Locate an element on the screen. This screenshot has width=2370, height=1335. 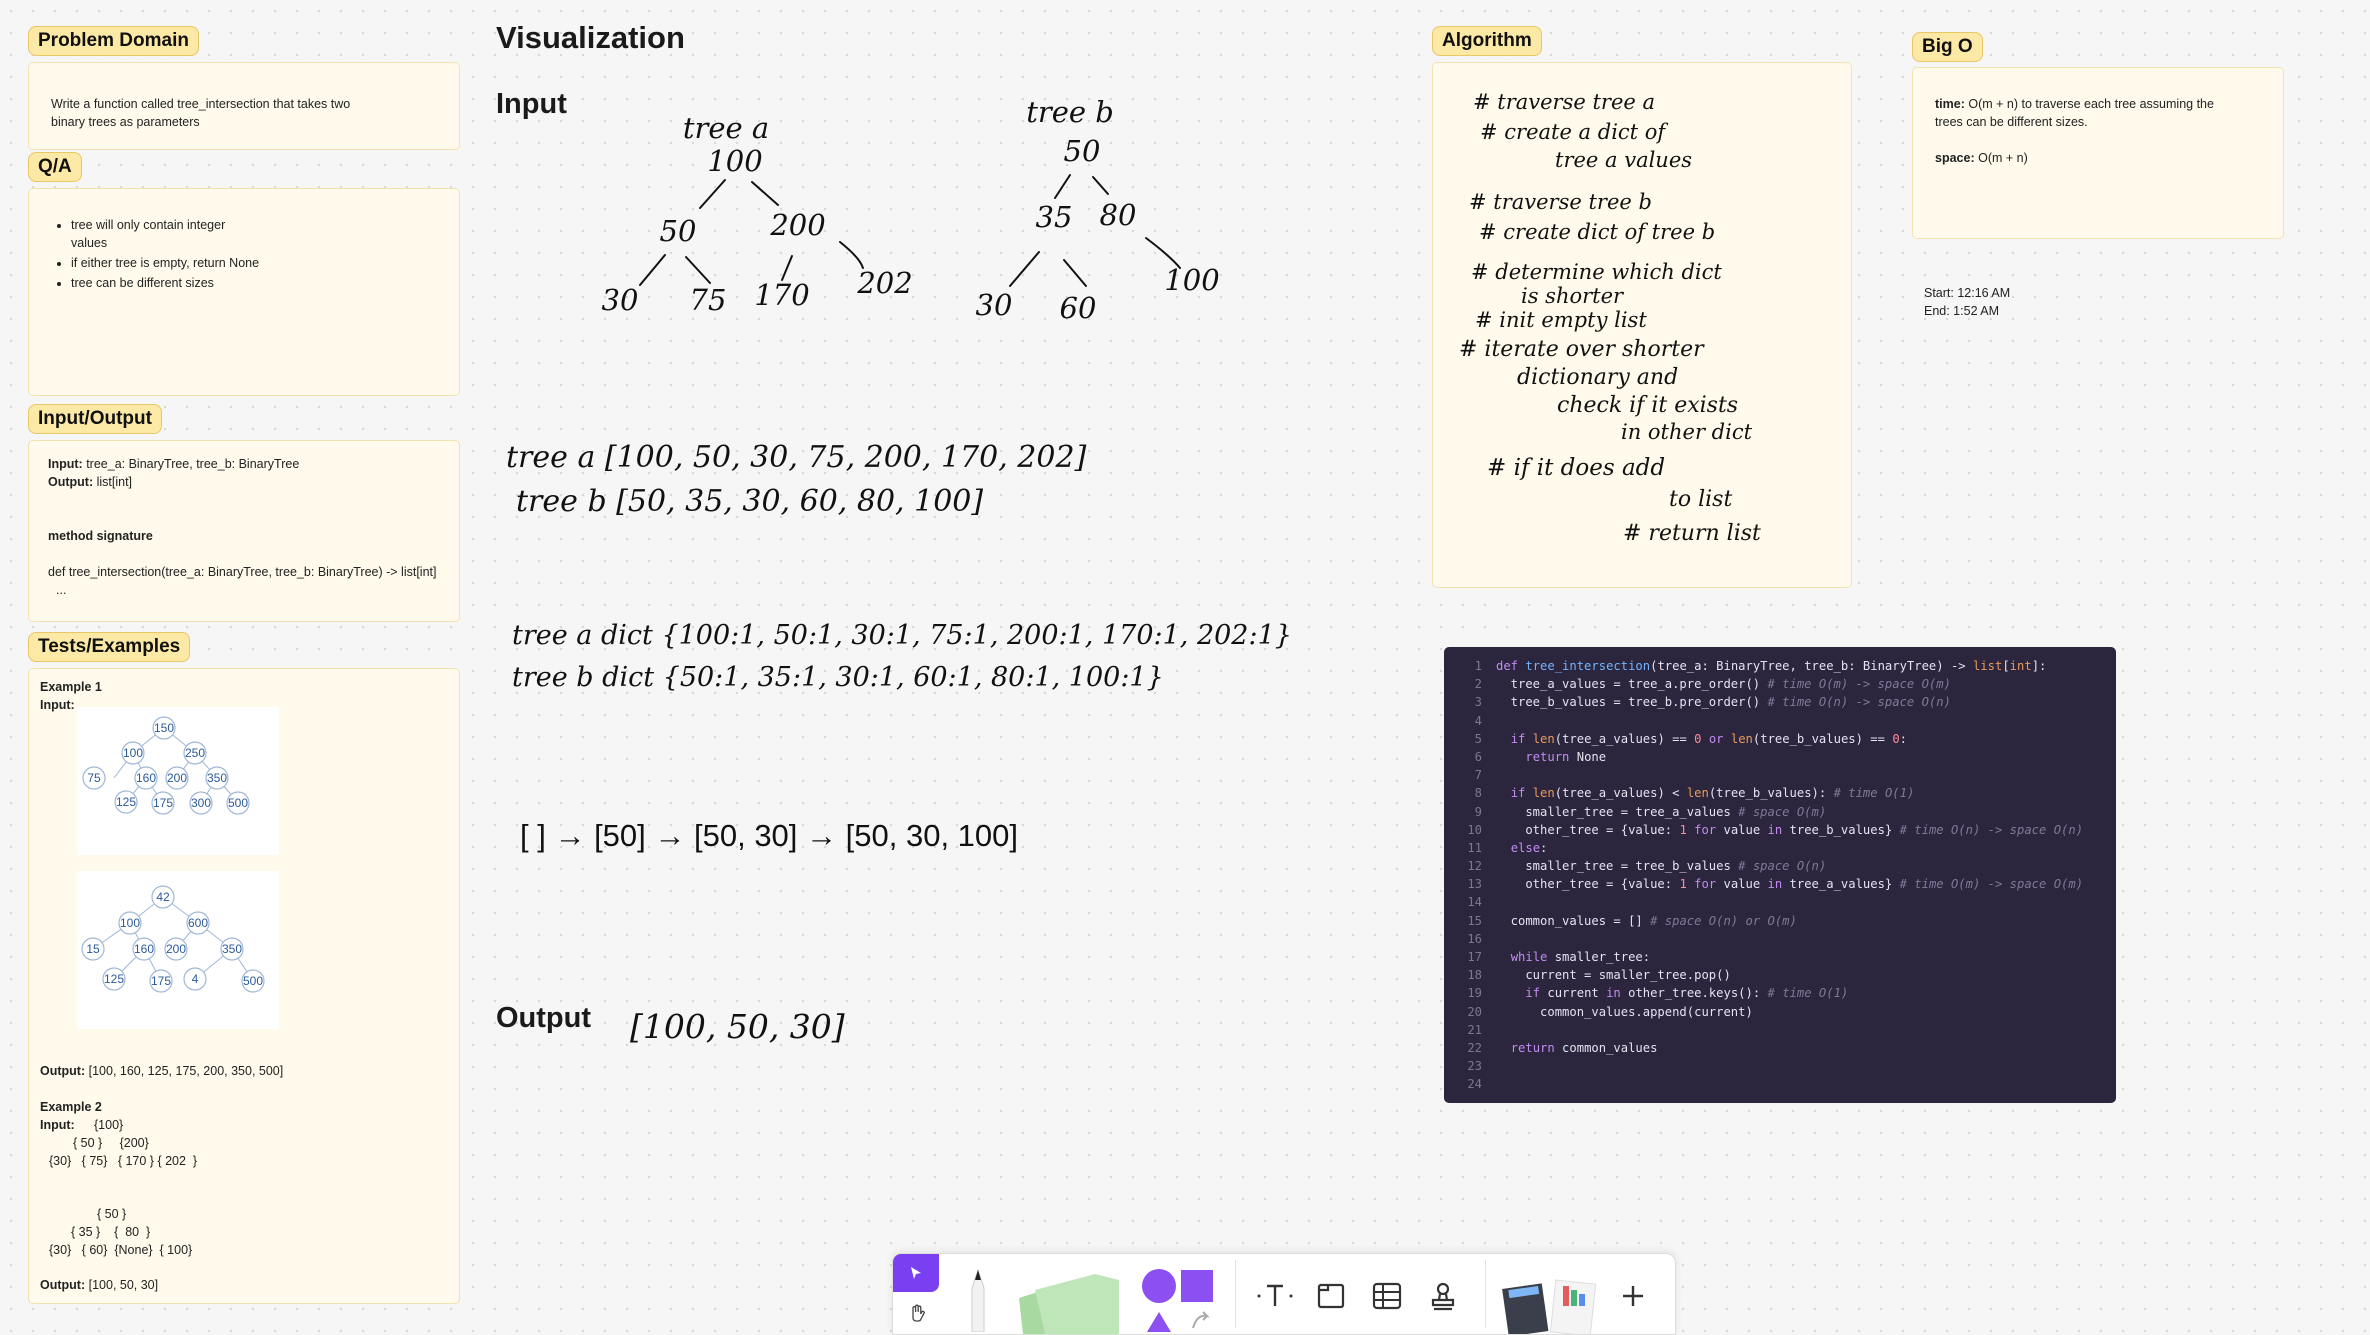
tree-node: 350 is located at coordinates (217, 778).